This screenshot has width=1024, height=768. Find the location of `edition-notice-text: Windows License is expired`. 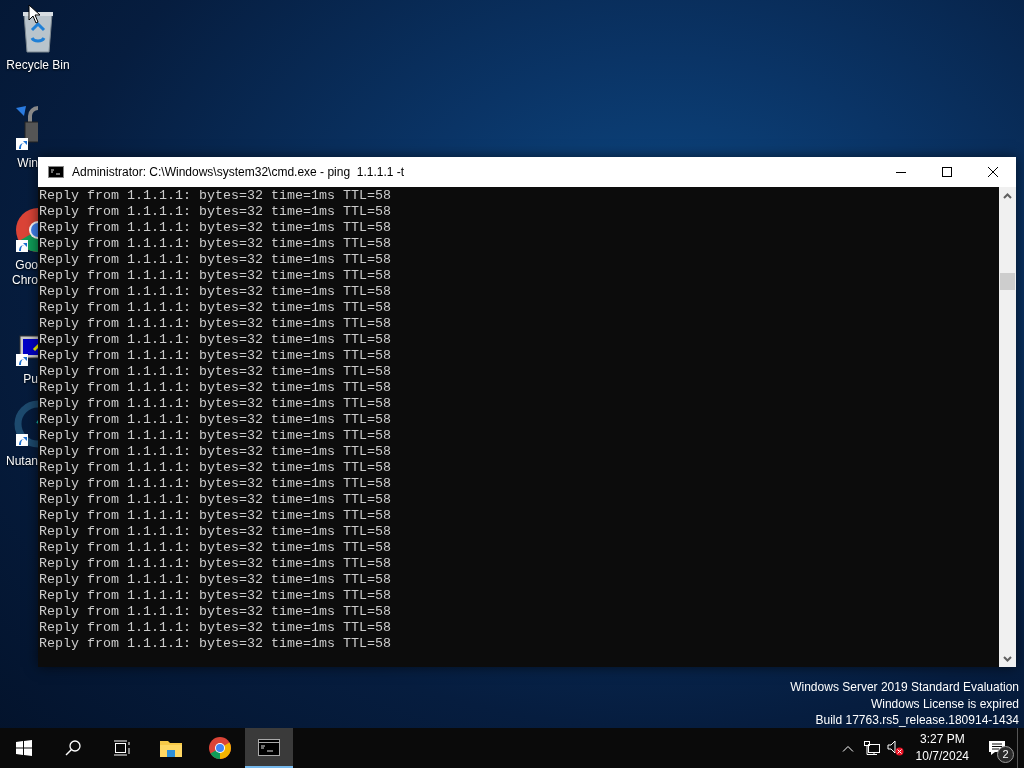

edition-notice-text: Windows License is expired is located at coordinates (944, 703).